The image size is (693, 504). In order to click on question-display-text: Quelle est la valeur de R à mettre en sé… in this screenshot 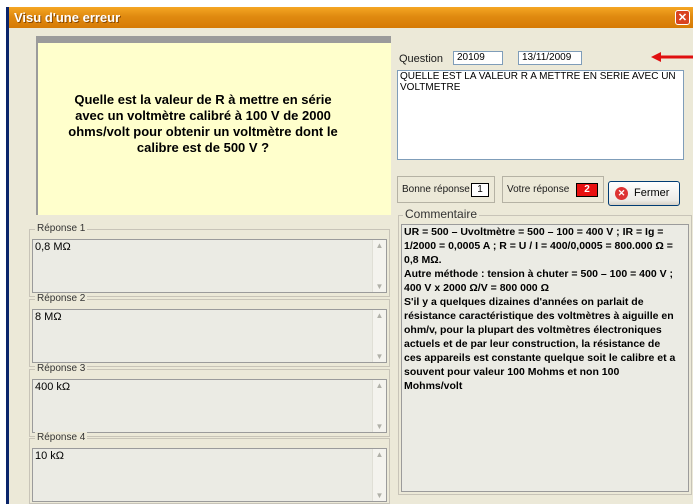, I will do `click(203, 123)`.